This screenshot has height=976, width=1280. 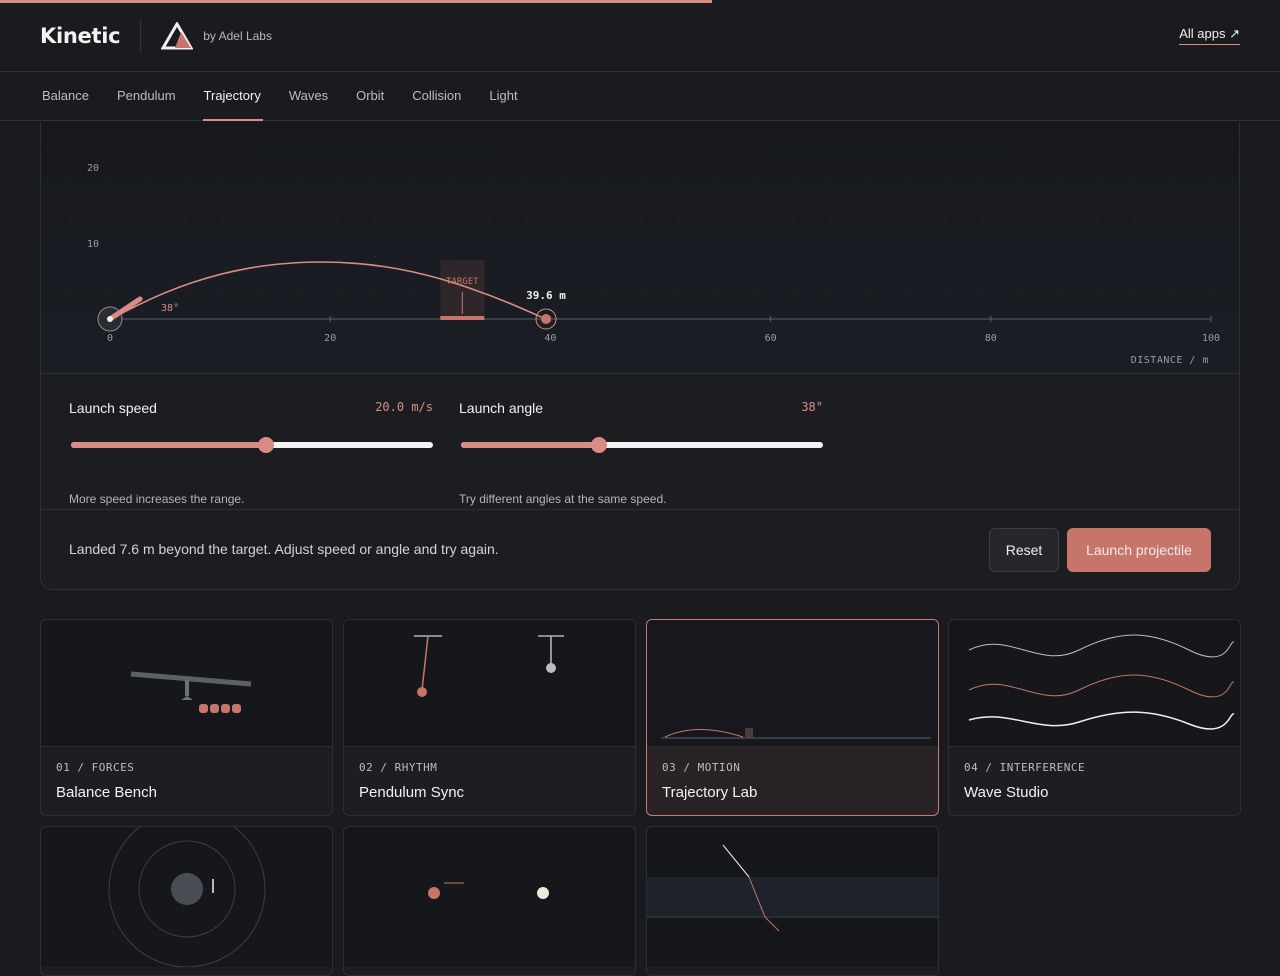 I want to click on x-axis-label: DISTANCE / m, so click(x=1170, y=360).